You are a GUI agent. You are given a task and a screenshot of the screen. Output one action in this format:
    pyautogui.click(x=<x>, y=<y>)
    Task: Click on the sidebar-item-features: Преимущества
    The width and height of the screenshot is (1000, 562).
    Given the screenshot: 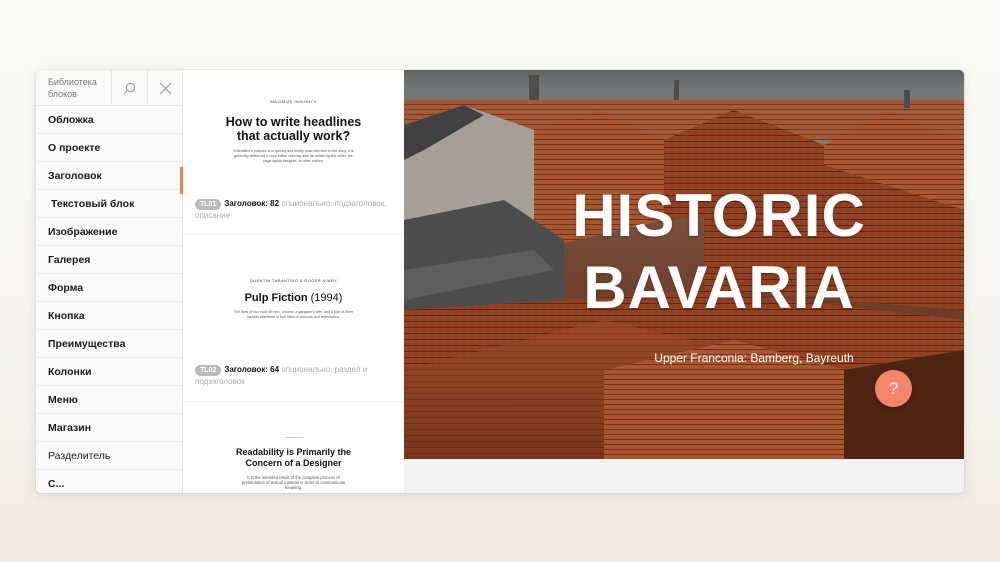 What is the action you would take?
    pyautogui.click(x=109, y=344)
    